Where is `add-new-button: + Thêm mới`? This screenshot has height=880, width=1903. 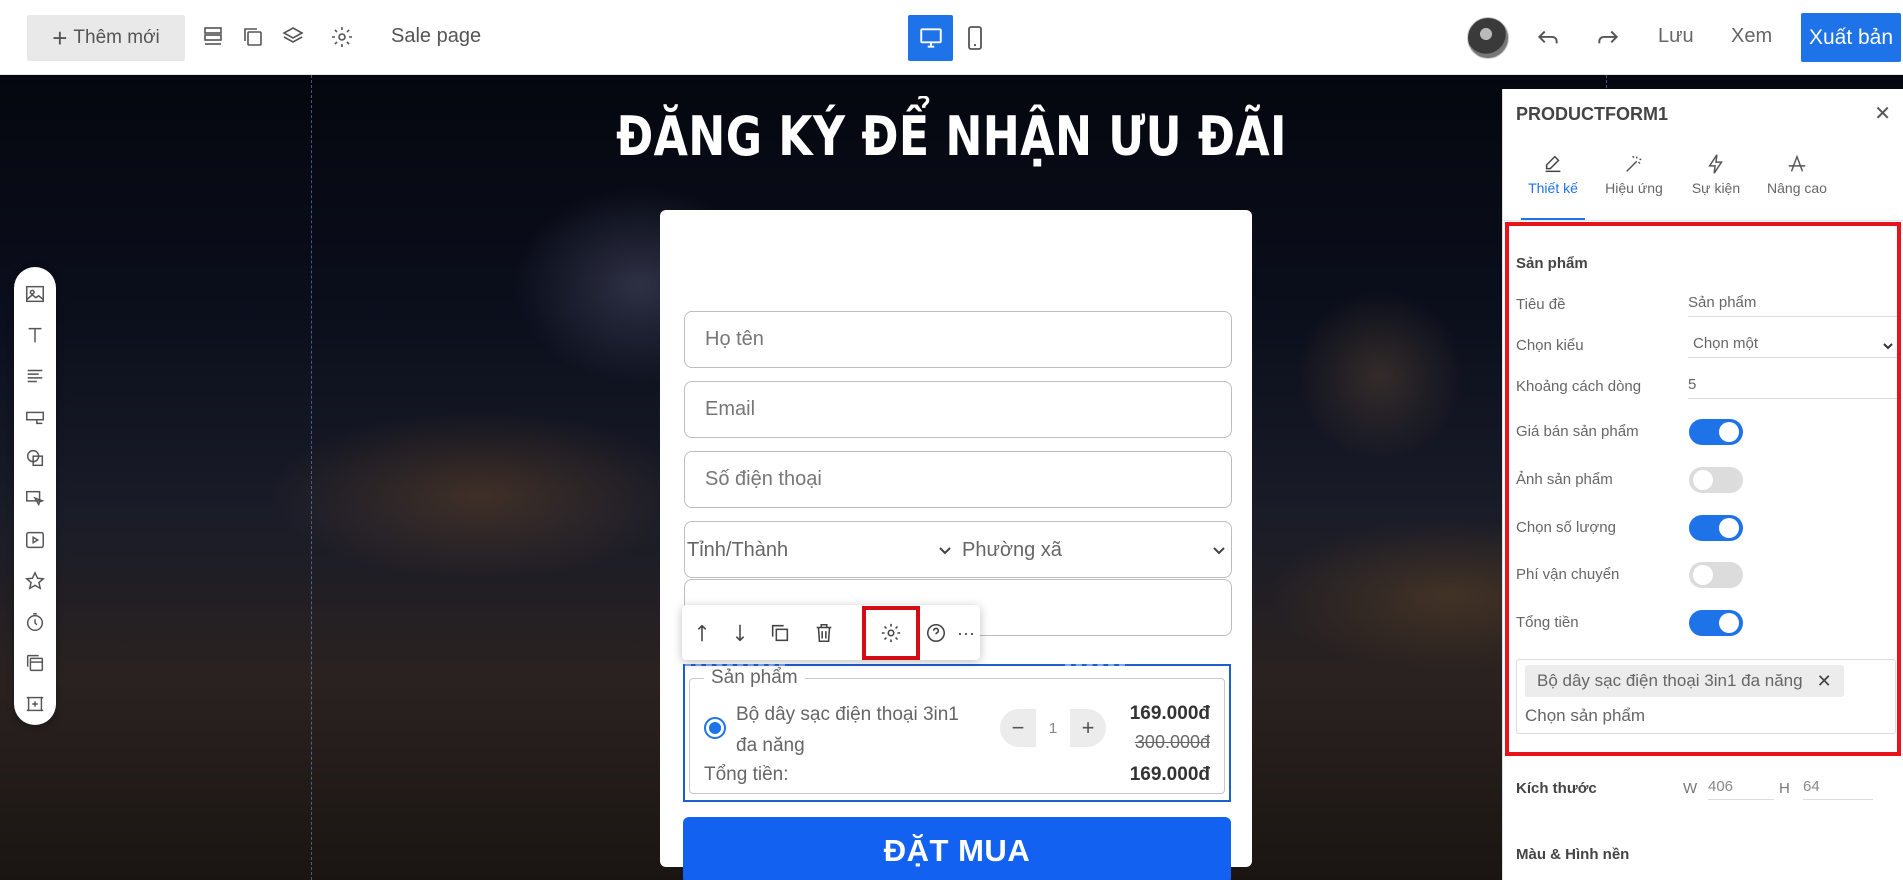
add-new-button: + Thêm mới is located at coordinates (106, 38).